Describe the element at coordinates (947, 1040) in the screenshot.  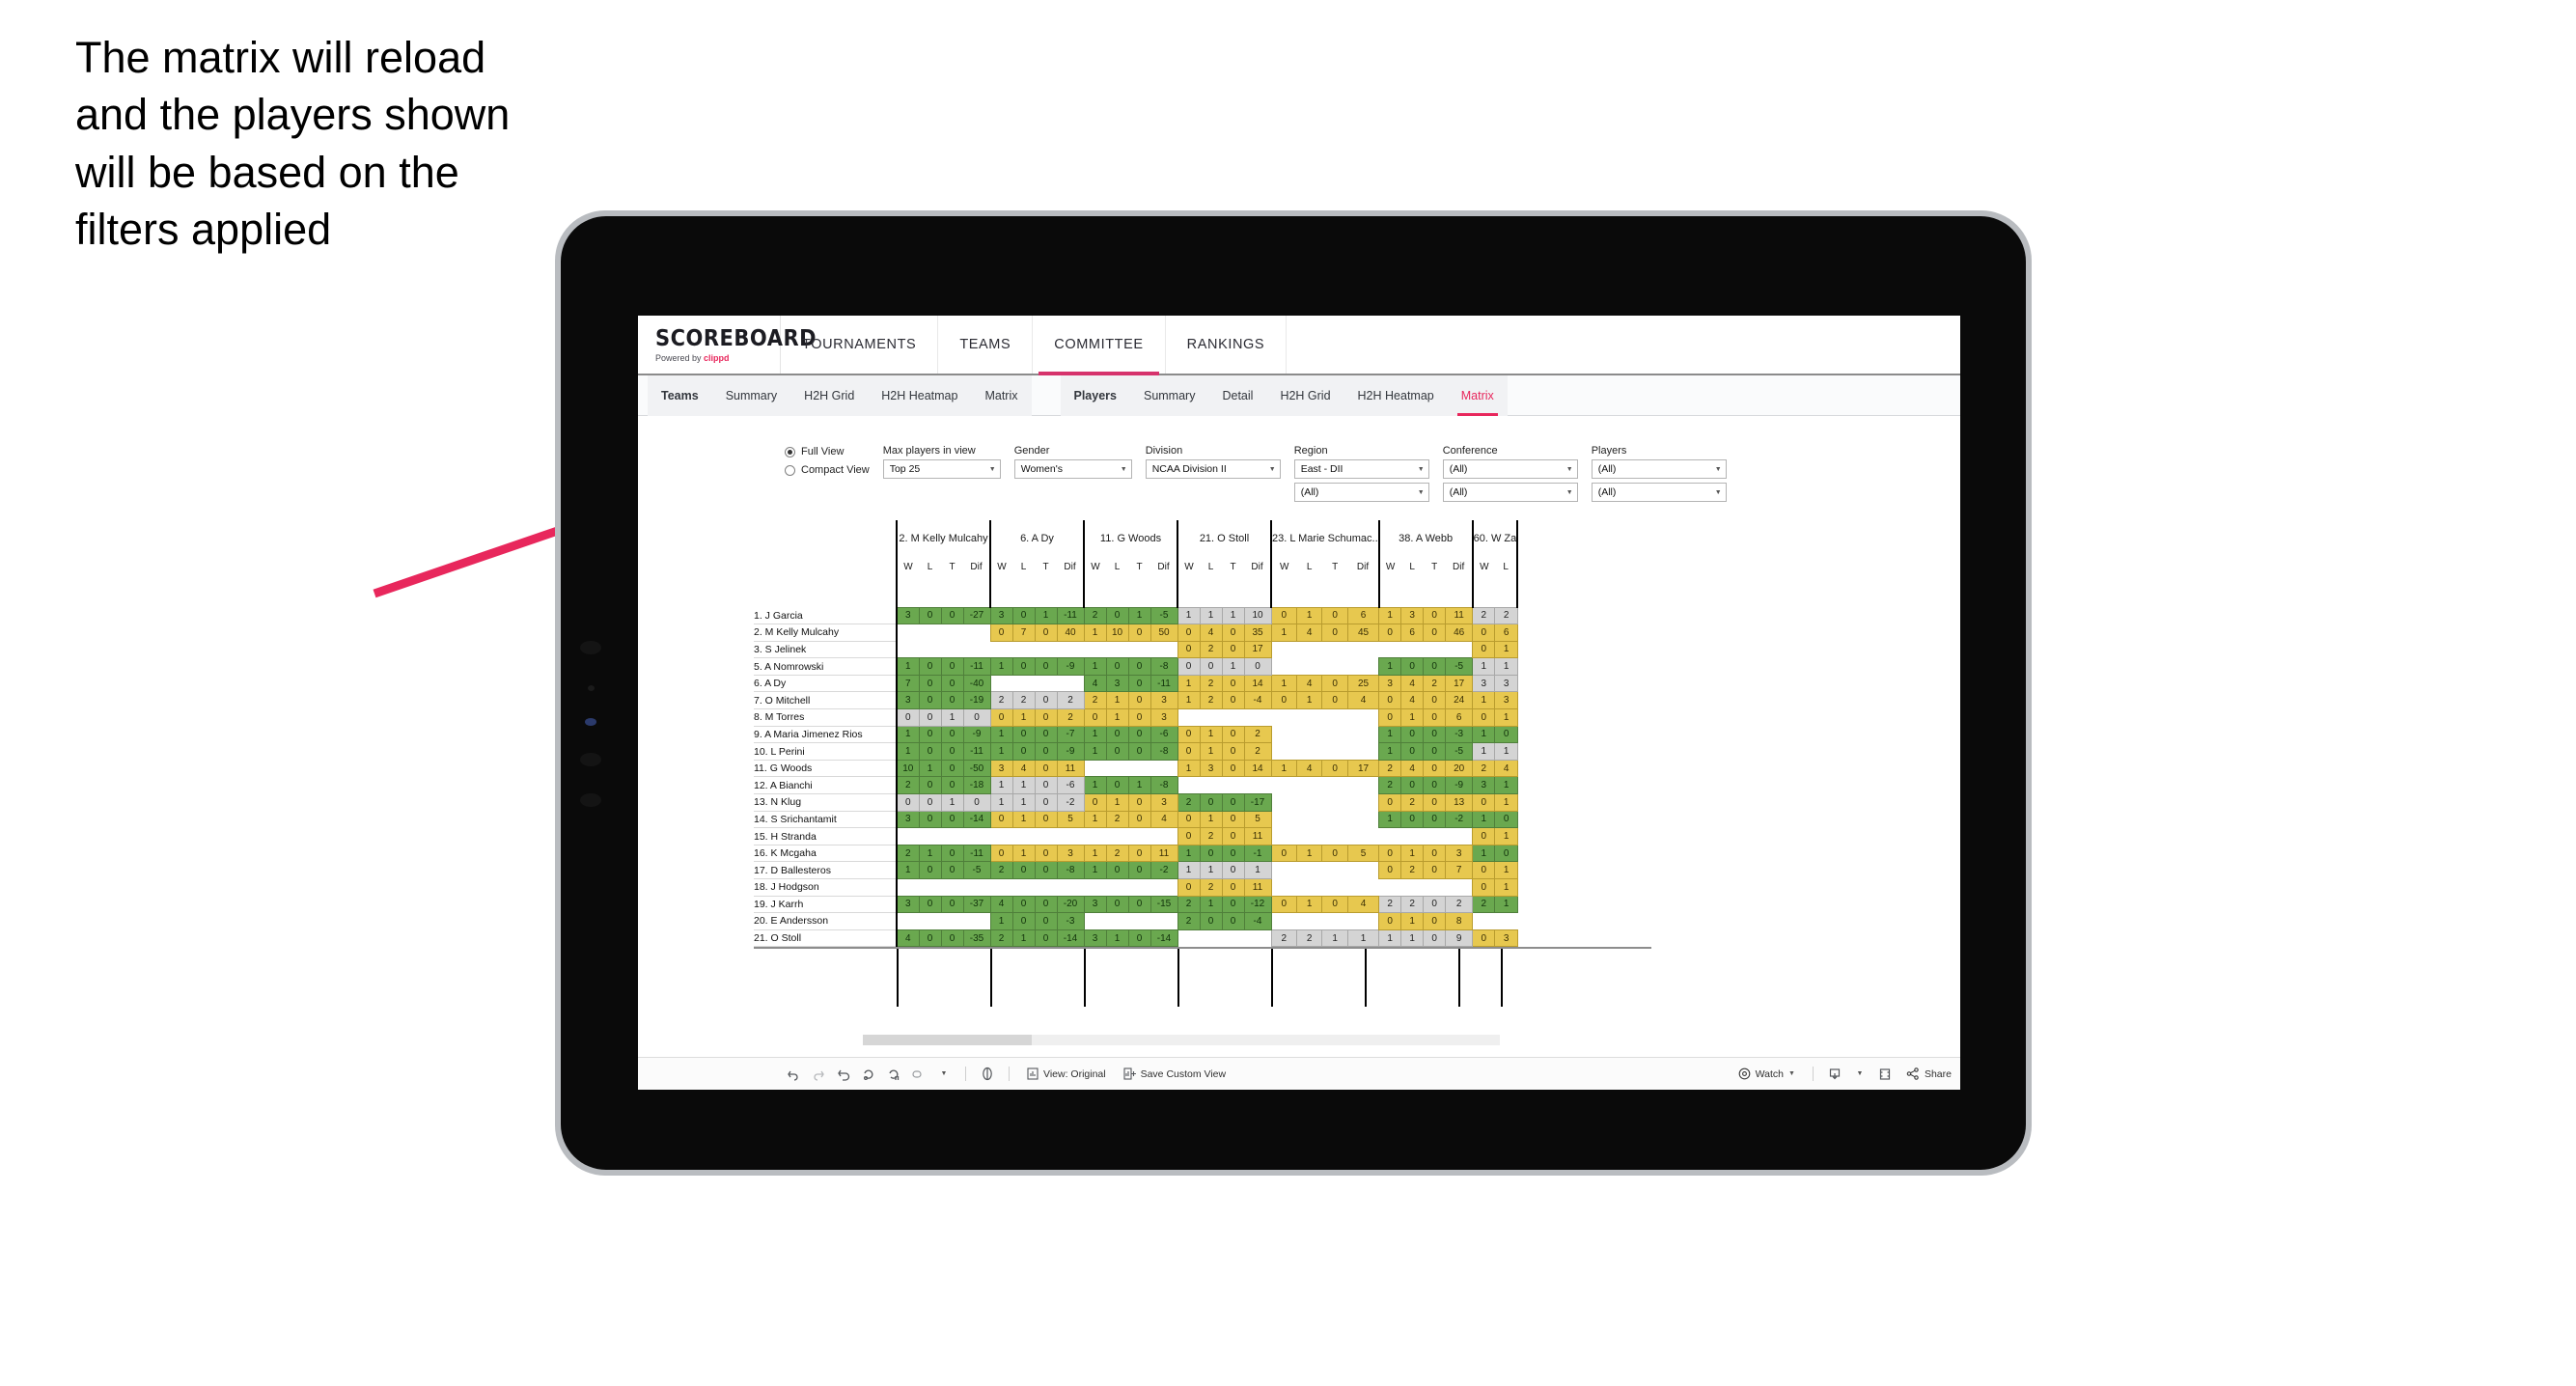
I see `scrollbar-thumb` at that location.